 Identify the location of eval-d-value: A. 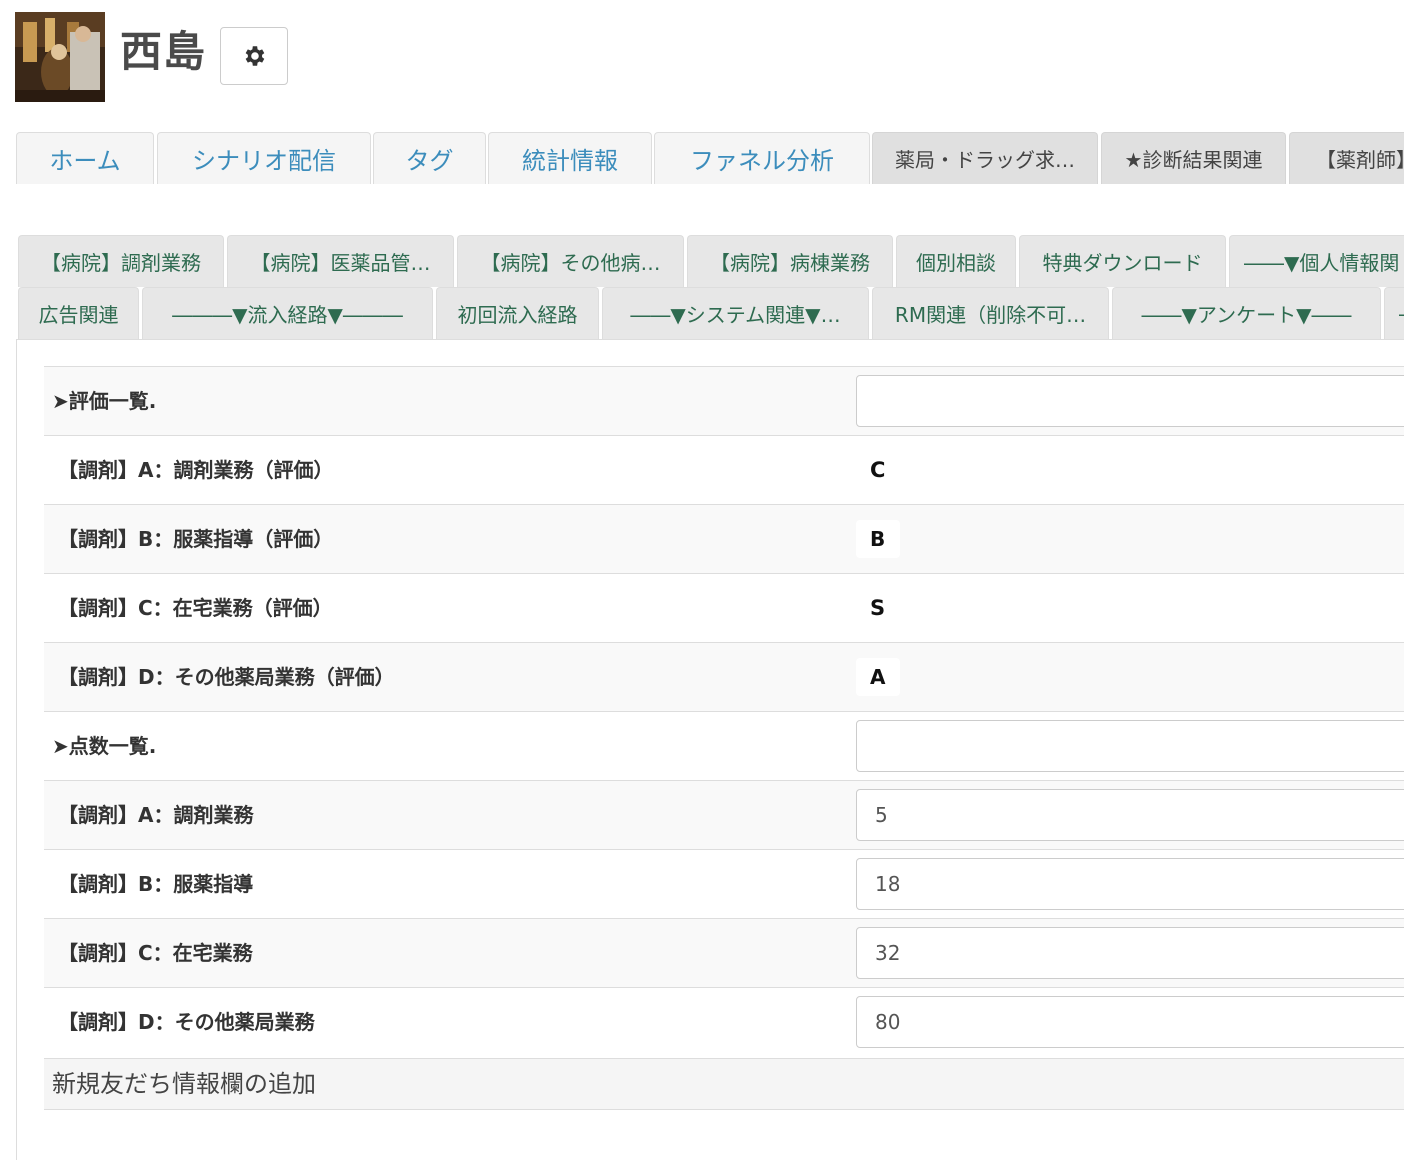
(878, 677).